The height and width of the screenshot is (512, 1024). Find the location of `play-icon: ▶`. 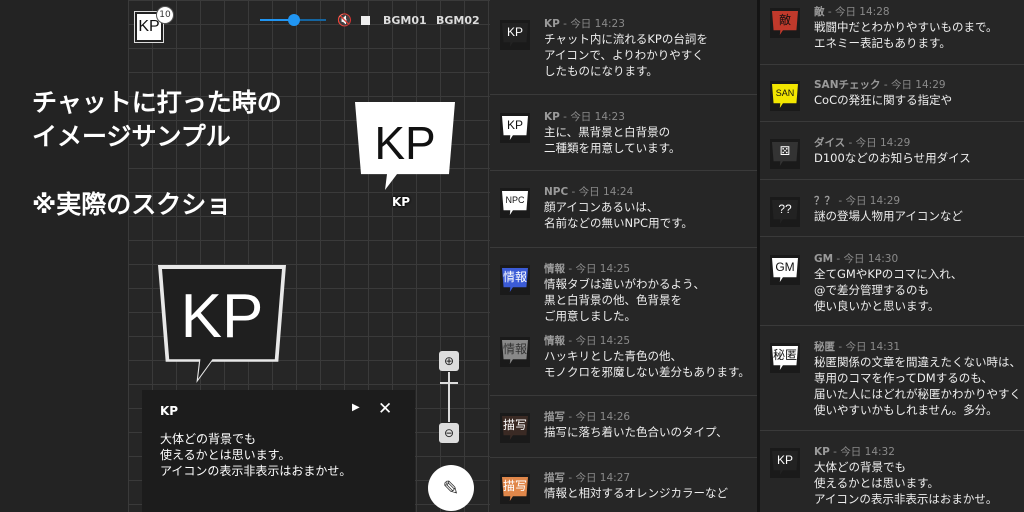

play-icon: ▶ is located at coordinates (356, 407).